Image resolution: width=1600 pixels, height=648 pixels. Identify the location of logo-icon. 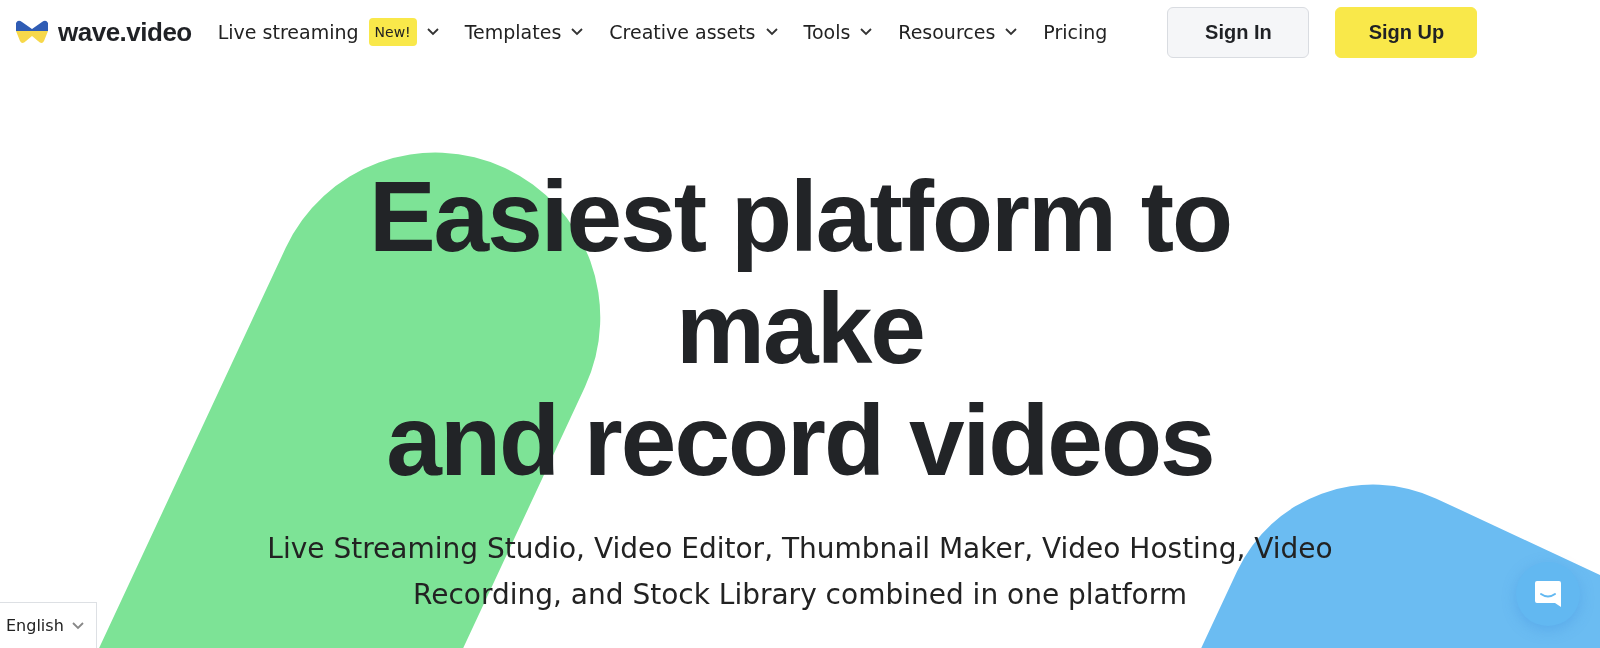
(32, 32).